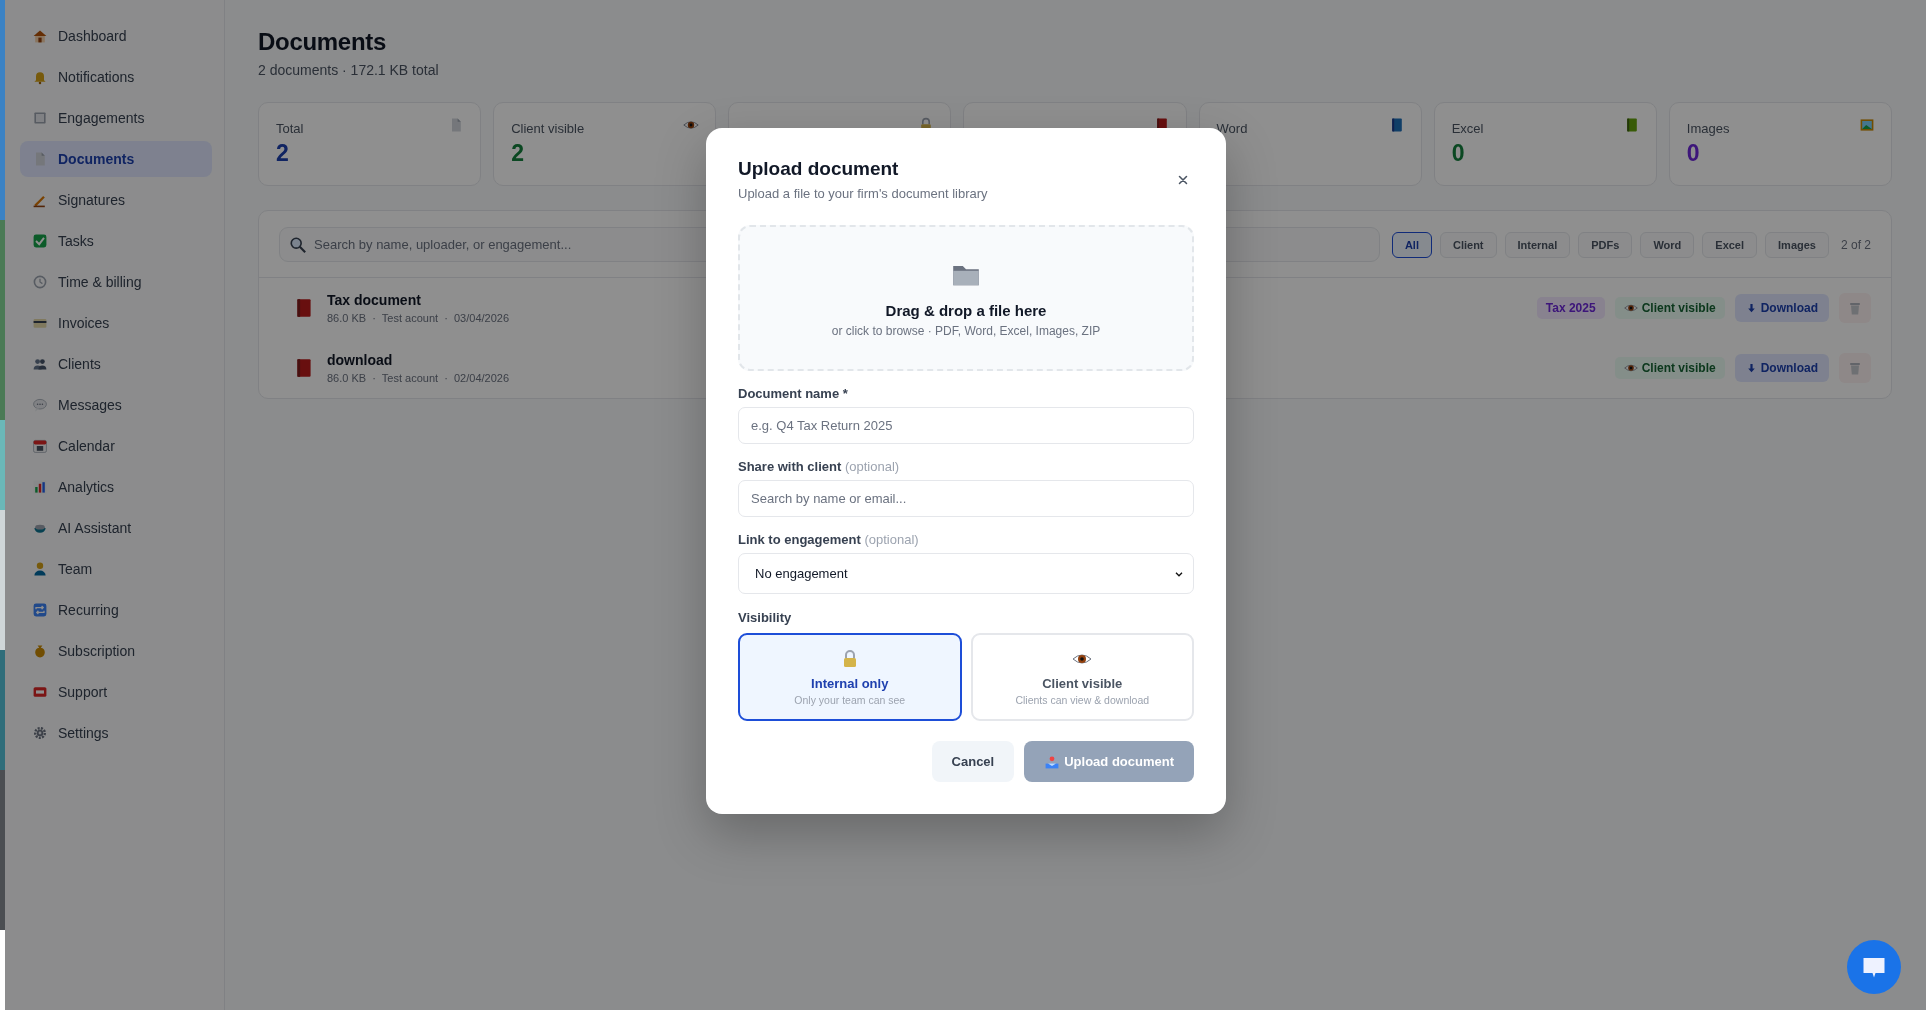 This screenshot has height=1010, width=1926. Describe the element at coordinates (116, 77) in the screenshot. I see `sidebar-item: Notifications` at that location.